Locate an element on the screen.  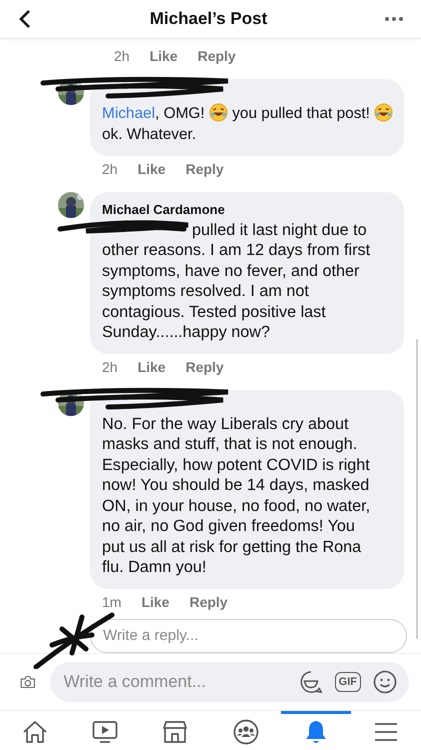
comment-time: 1m is located at coordinates (112, 602).